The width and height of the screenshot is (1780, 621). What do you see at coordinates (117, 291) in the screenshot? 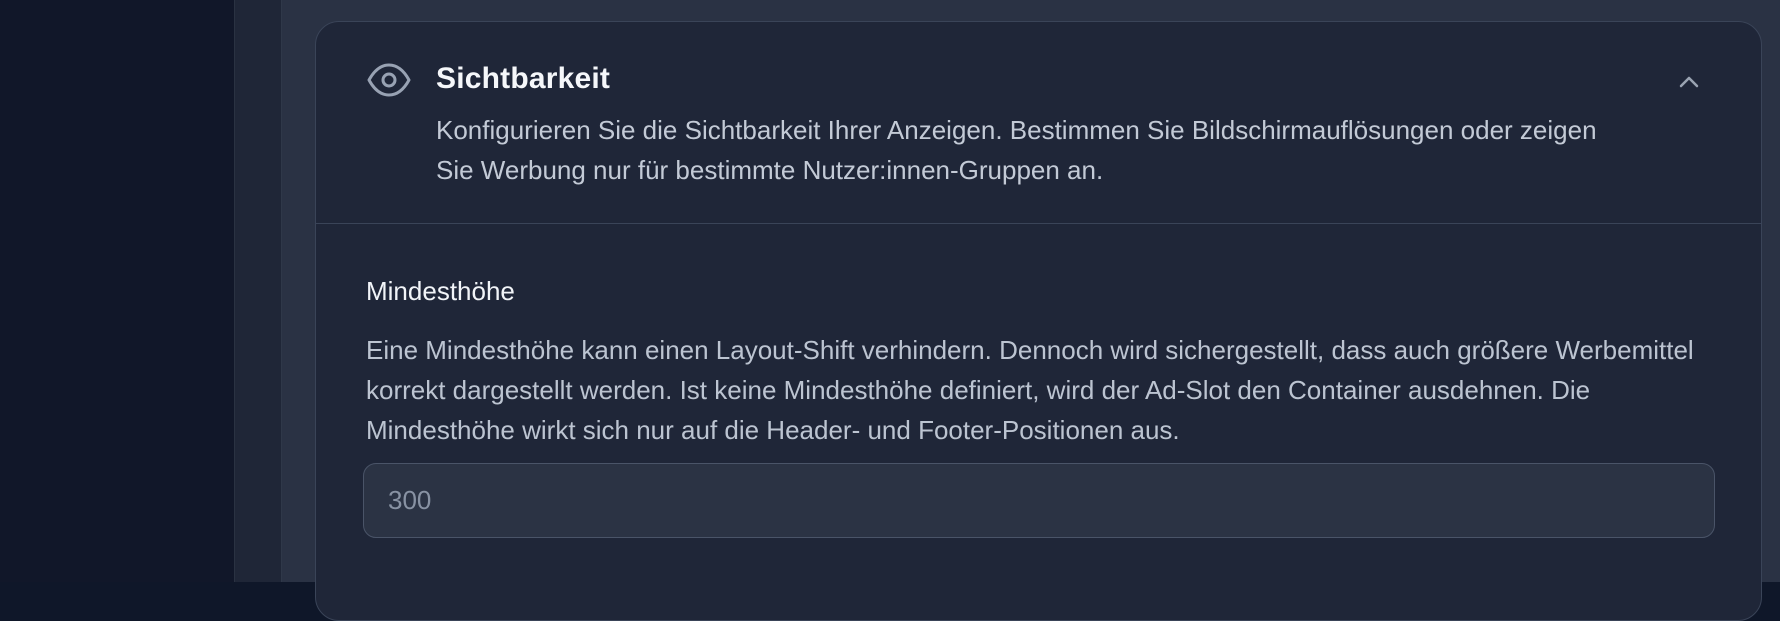
I see `left-rail` at bounding box center [117, 291].